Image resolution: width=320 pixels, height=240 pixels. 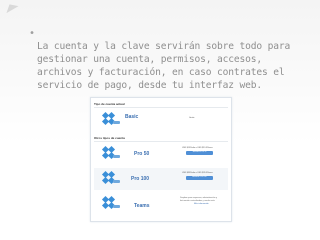 I want to click on current-plan-heading: Tipo de cuenta actual, so click(x=109, y=104).